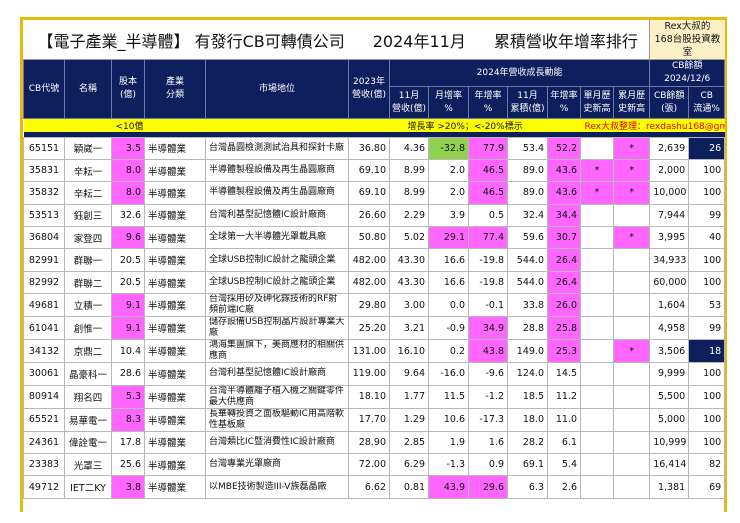 The width and height of the screenshot is (740, 523). I want to click on cell-yoy: -17.3, so click(488, 419).